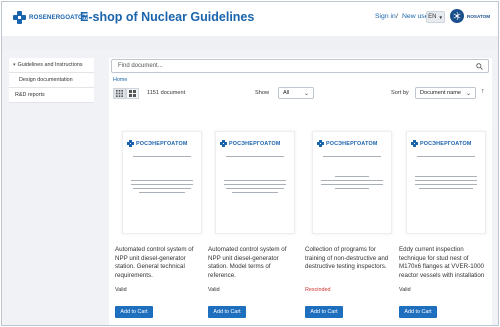 This screenshot has width=500, height=327. I want to click on rosenergoatom-logo: ROSENERGOATOM, so click(50, 17).